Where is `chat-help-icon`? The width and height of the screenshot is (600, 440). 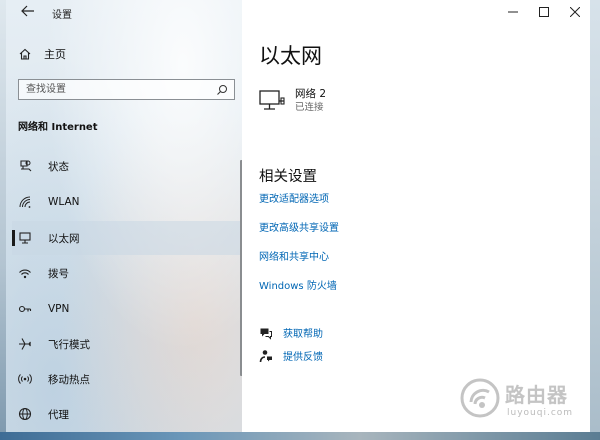 chat-help-icon is located at coordinates (266, 334).